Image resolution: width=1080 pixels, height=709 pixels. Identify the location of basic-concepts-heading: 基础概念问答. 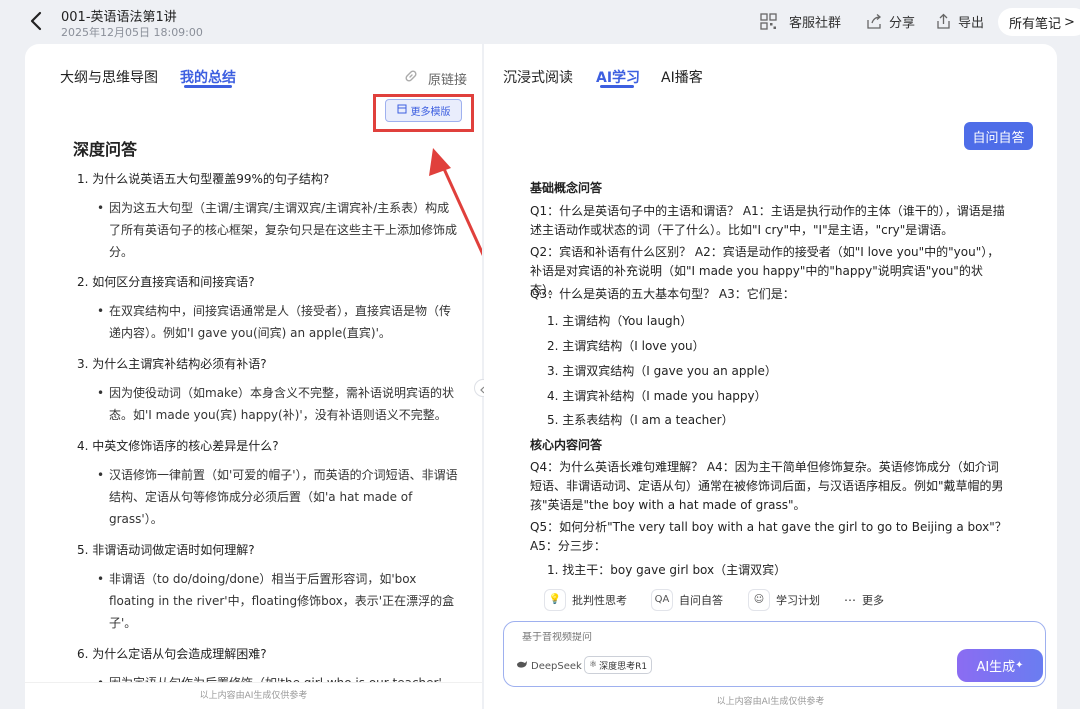
(566, 188).